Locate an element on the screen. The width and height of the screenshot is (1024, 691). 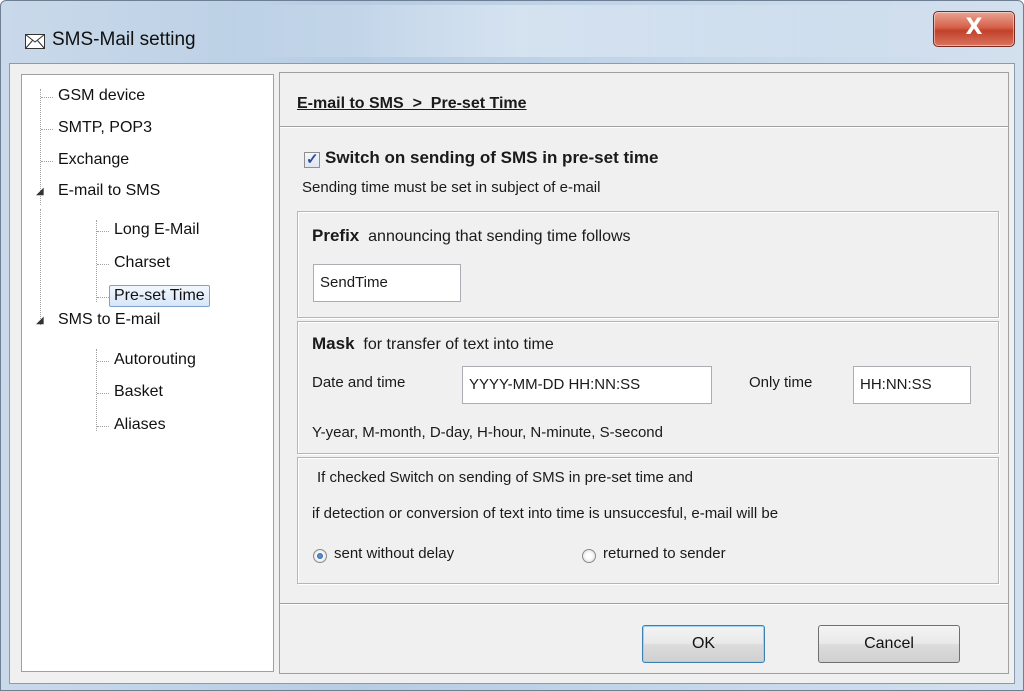
check-icon: ✓ is located at coordinates (312, 159).